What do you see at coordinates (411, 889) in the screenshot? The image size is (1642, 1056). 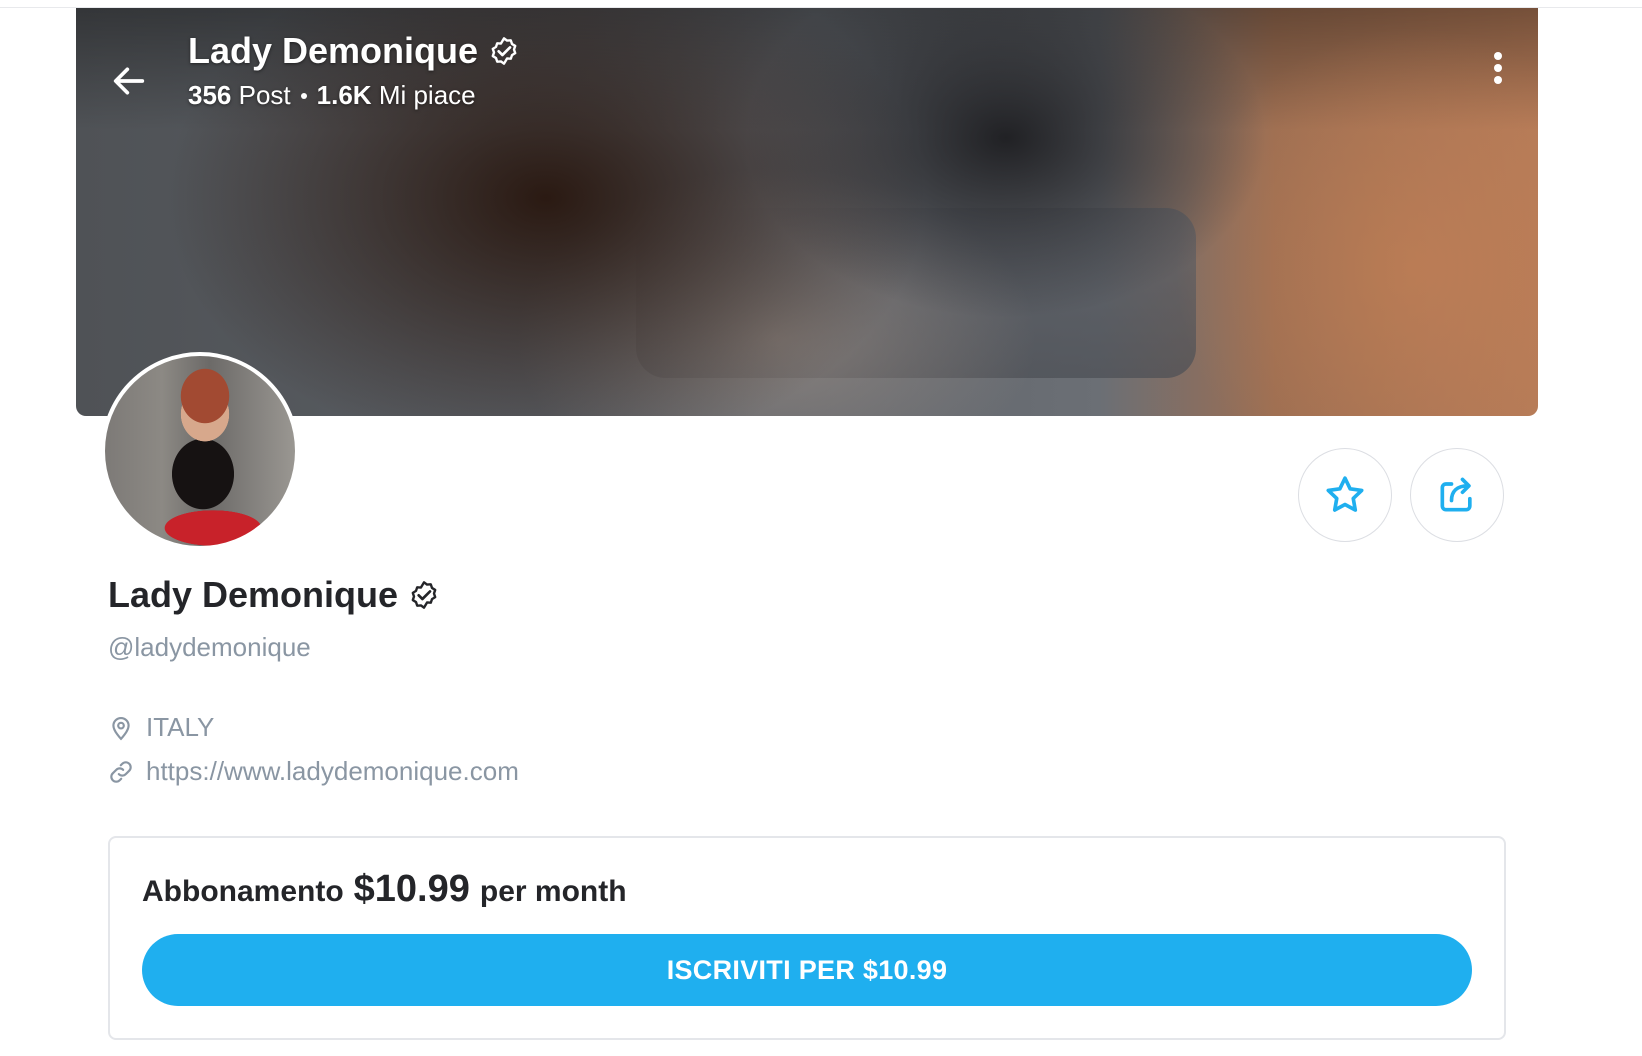 I see `subscription-price: $10.99` at bounding box center [411, 889].